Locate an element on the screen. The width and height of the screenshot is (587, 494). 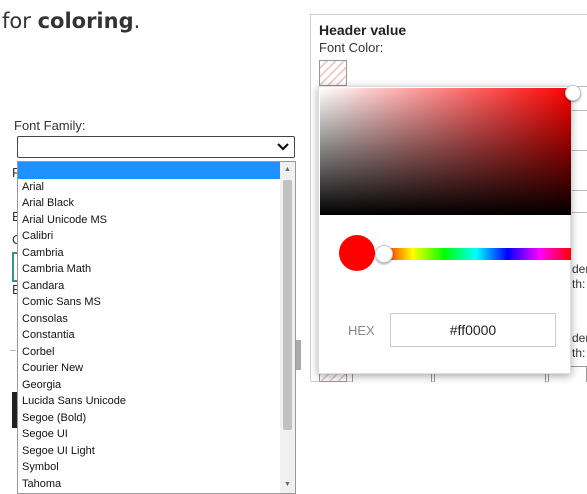
chevron-down-icon is located at coordinates (283, 147).